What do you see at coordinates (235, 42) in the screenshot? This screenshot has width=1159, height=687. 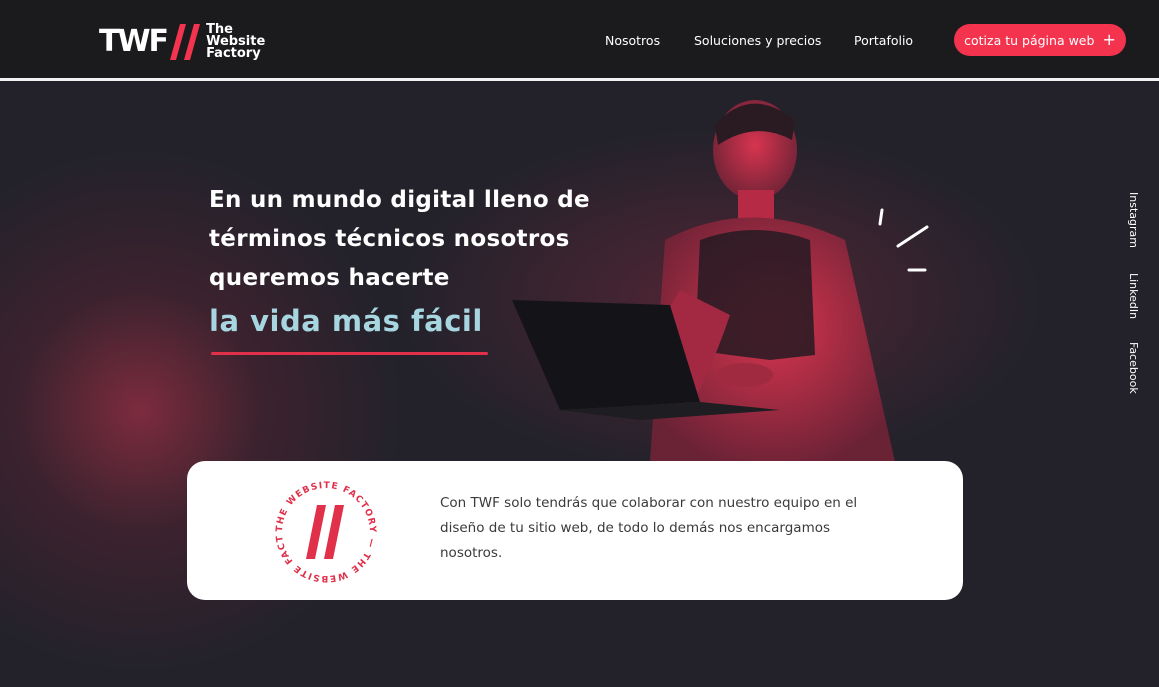 I see `logo-name: The Website Factory` at bounding box center [235, 42].